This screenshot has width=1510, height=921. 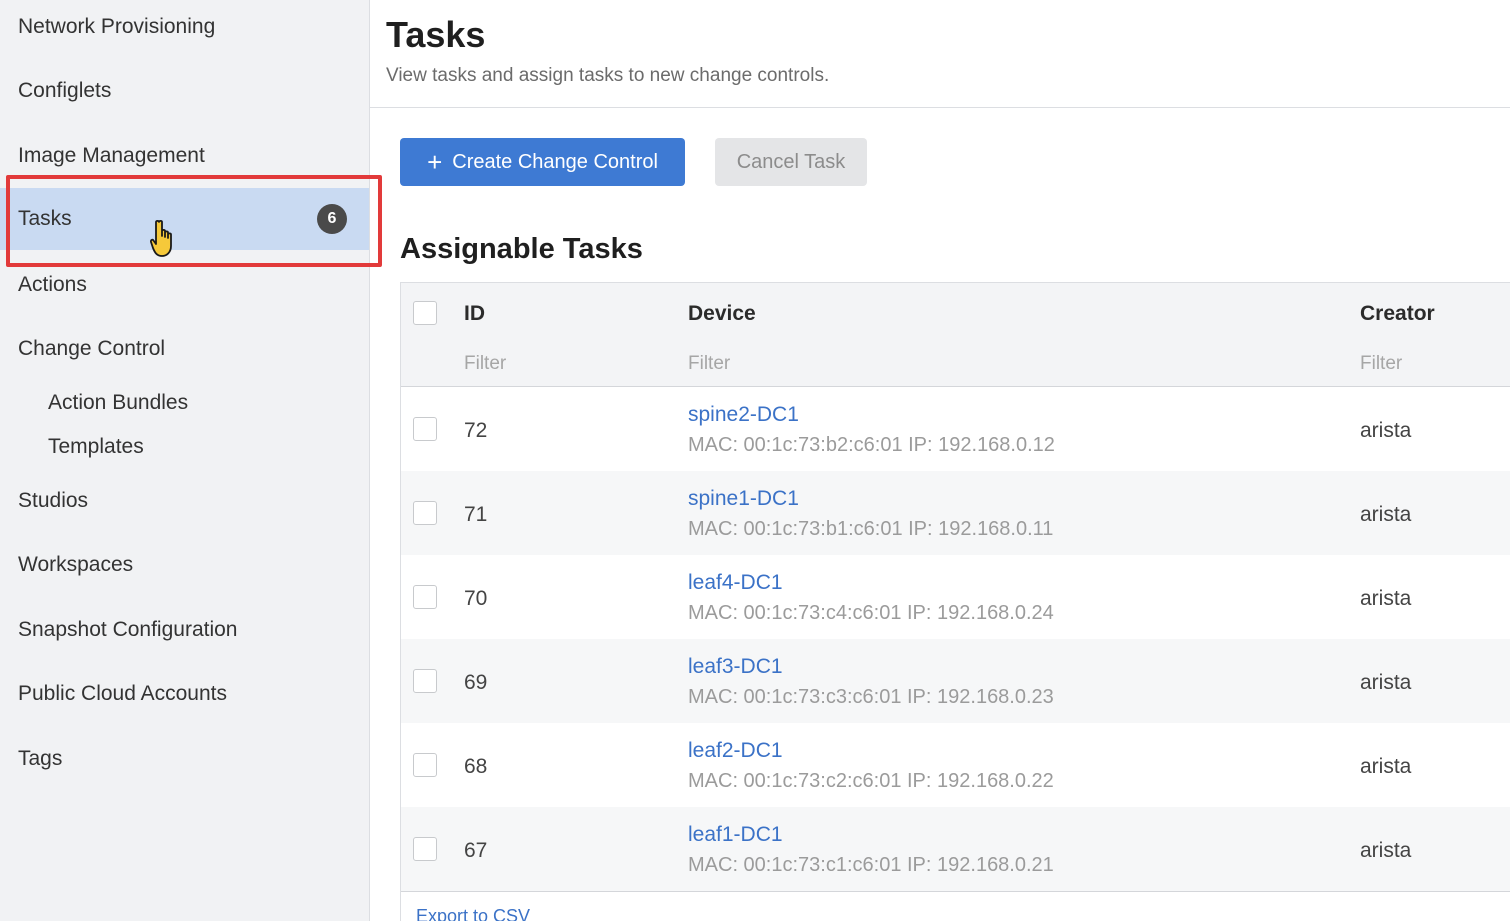 What do you see at coordinates (118, 402) in the screenshot?
I see `sidebar-item-label: Action Bundles` at bounding box center [118, 402].